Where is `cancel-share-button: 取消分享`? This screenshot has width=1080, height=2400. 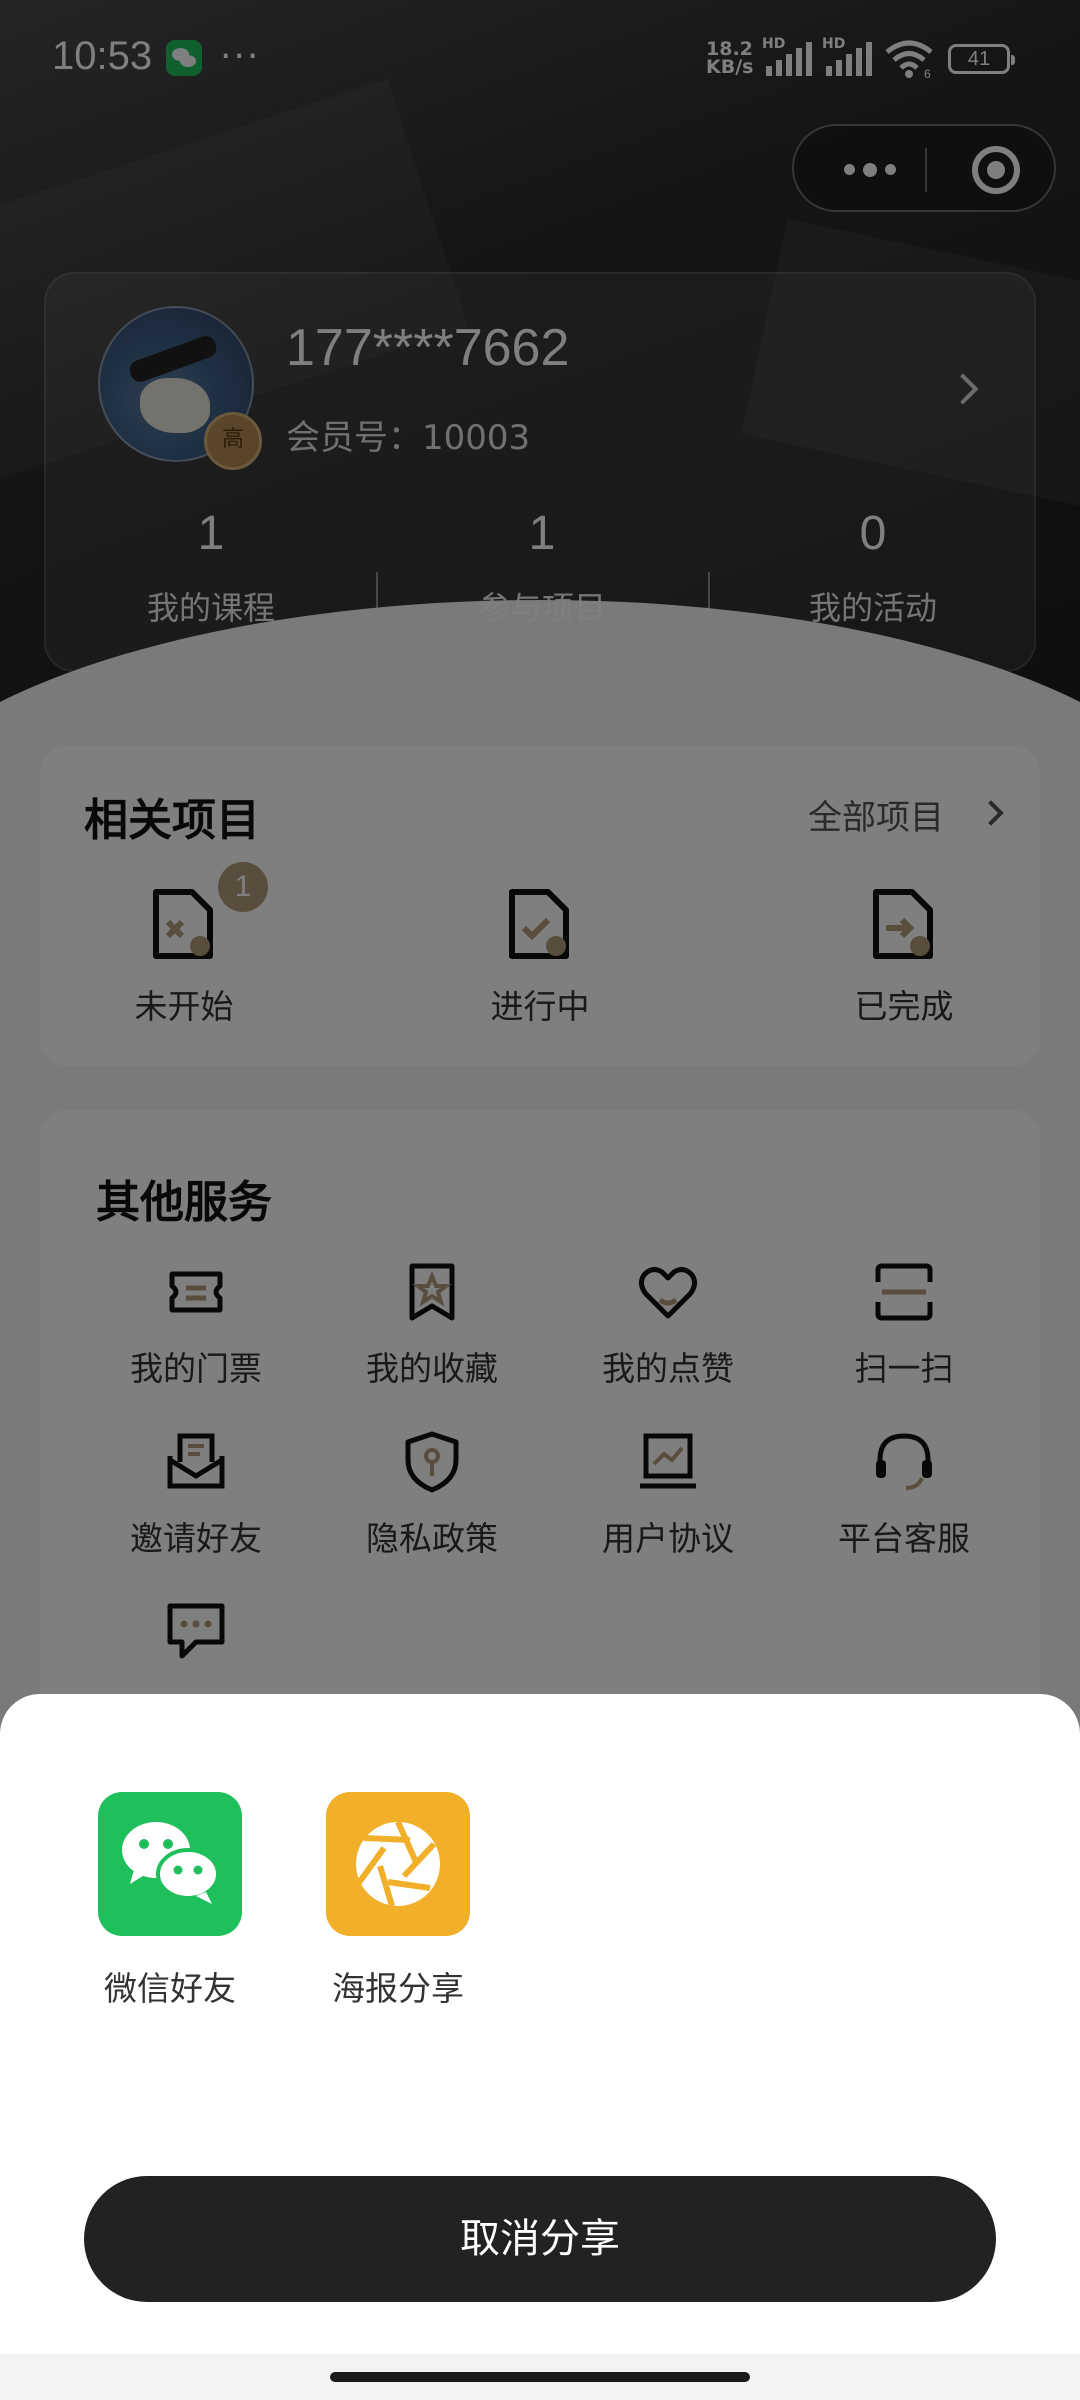 cancel-share-button: 取消分享 is located at coordinates (540, 2239).